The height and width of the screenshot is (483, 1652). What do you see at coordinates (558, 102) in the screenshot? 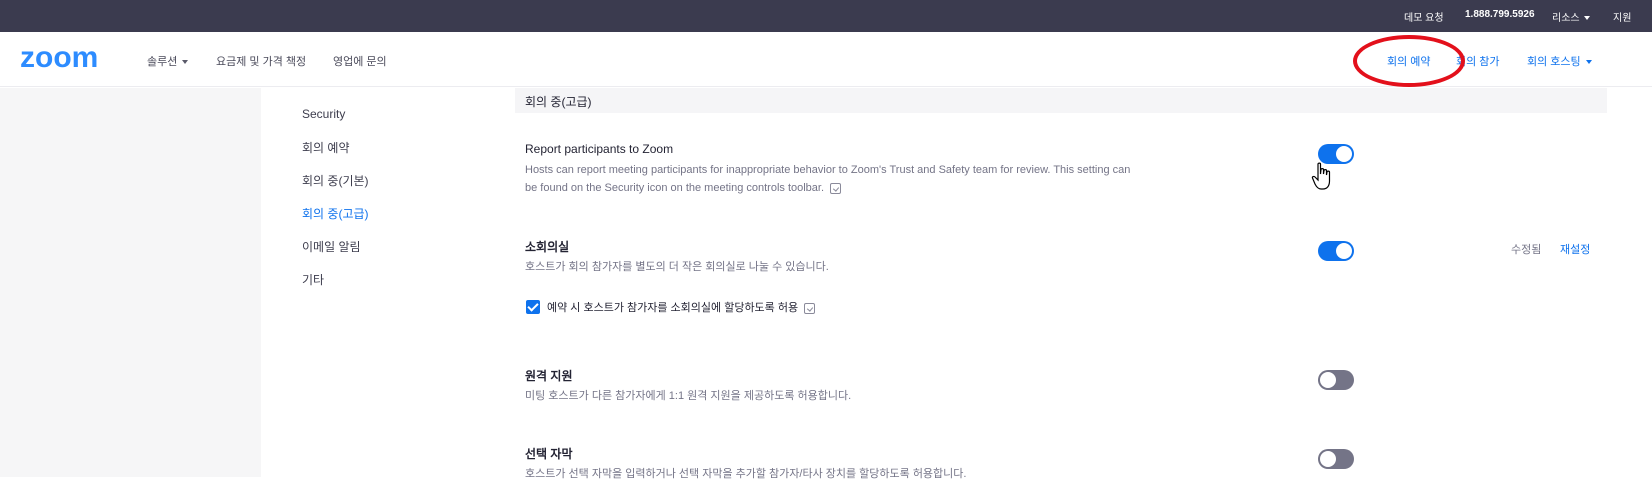
I see `section-title: 회의 중(고급)` at bounding box center [558, 102].